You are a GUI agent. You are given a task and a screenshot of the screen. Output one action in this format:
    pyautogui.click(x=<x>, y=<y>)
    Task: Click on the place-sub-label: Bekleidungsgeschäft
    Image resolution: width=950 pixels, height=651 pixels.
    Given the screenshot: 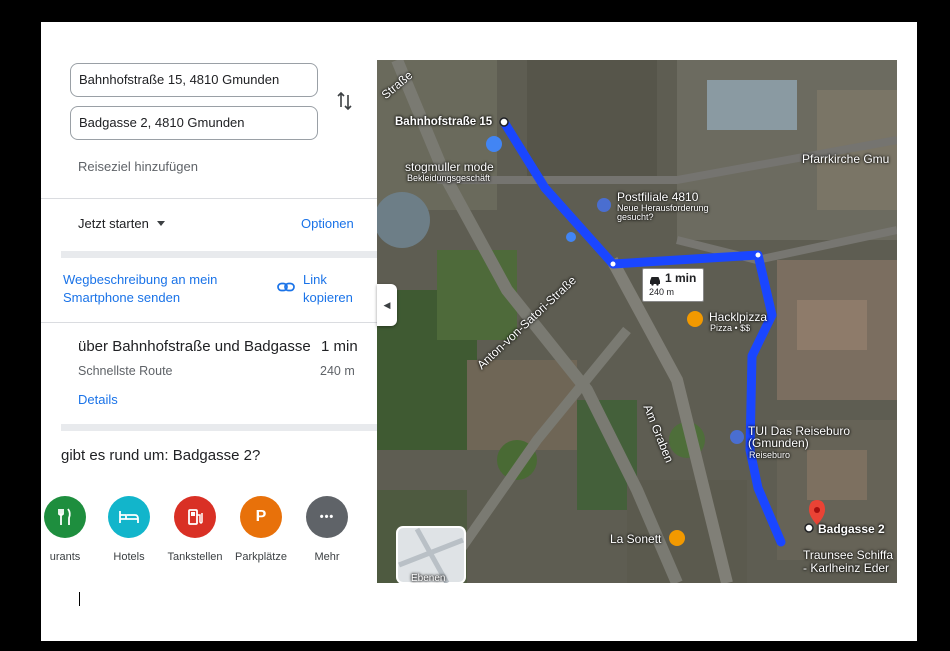 What is the action you would take?
    pyautogui.click(x=449, y=178)
    